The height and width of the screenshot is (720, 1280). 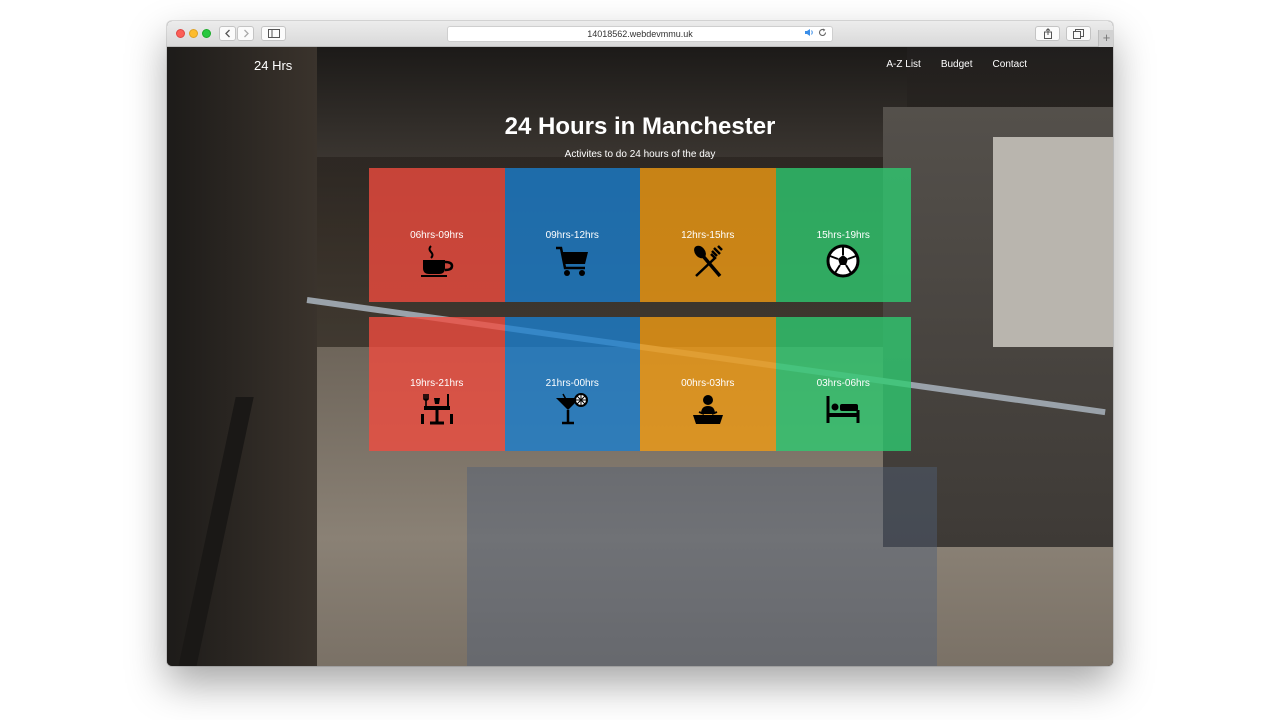 I want to click on address-text: 14018562.webdevmmu.uk, so click(x=640, y=34).